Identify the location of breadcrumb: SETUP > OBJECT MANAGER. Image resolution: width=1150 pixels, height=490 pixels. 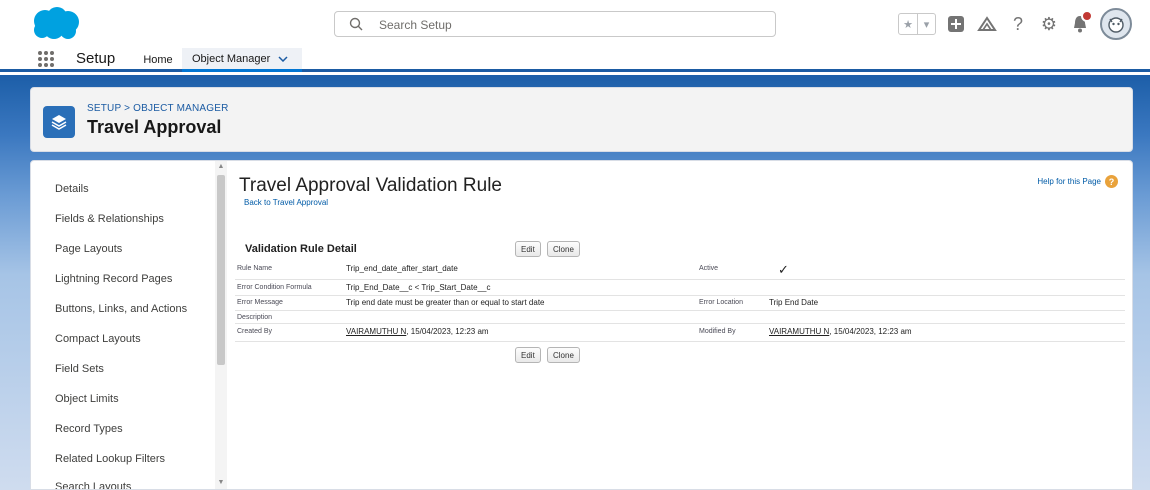
(158, 108).